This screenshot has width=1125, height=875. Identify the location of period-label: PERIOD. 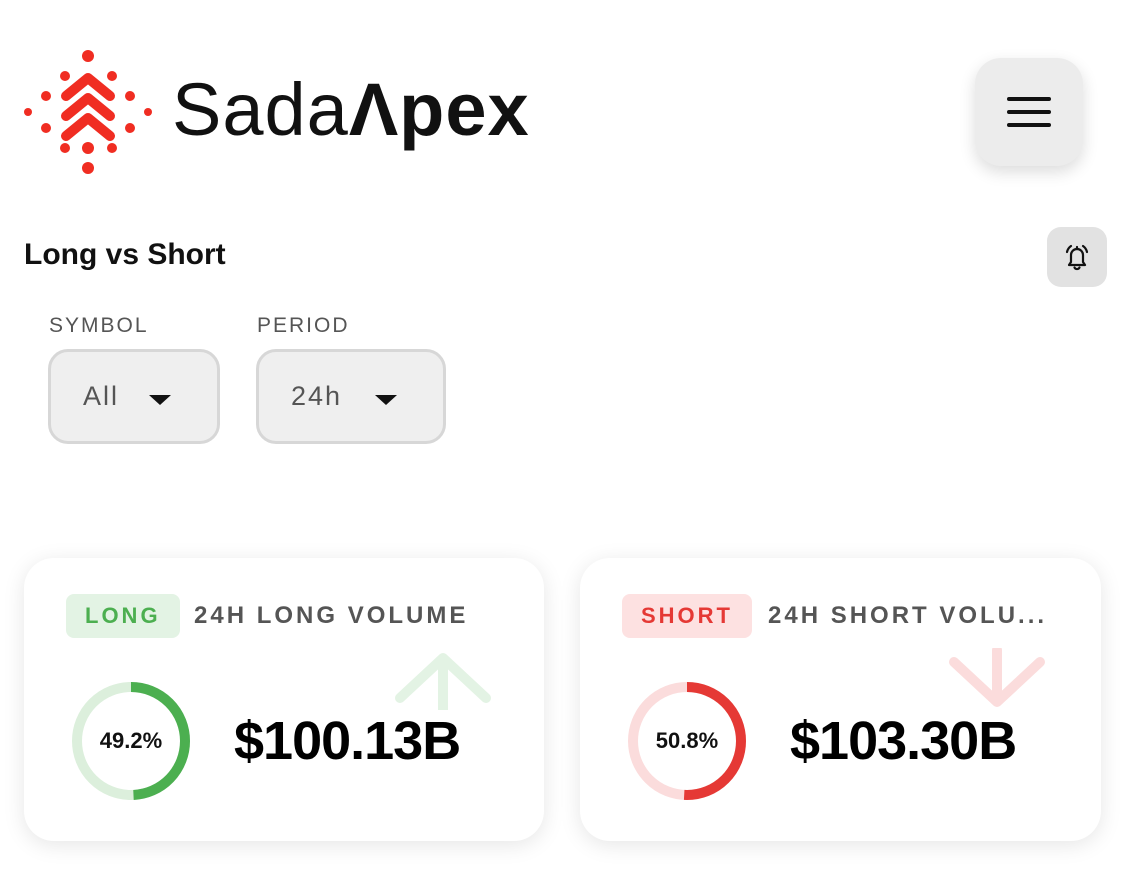
(303, 325).